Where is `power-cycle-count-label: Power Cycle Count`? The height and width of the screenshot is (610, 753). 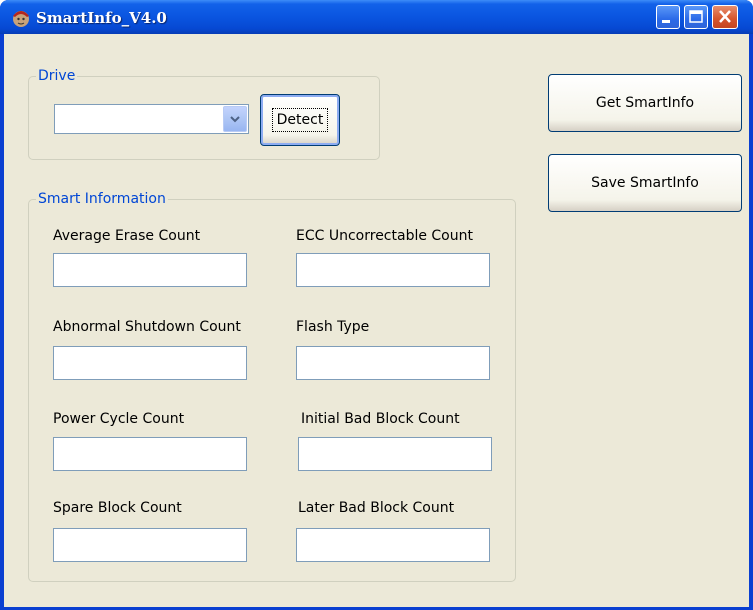 power-cycle-count-label: Power Cycle Count is located at coordinates (119, 419).